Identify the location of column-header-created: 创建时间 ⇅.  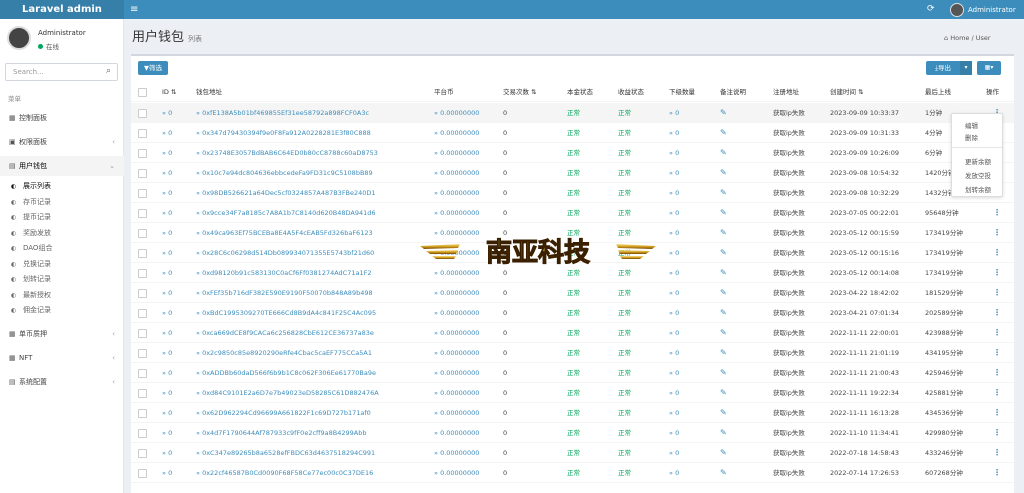
(847, 92).